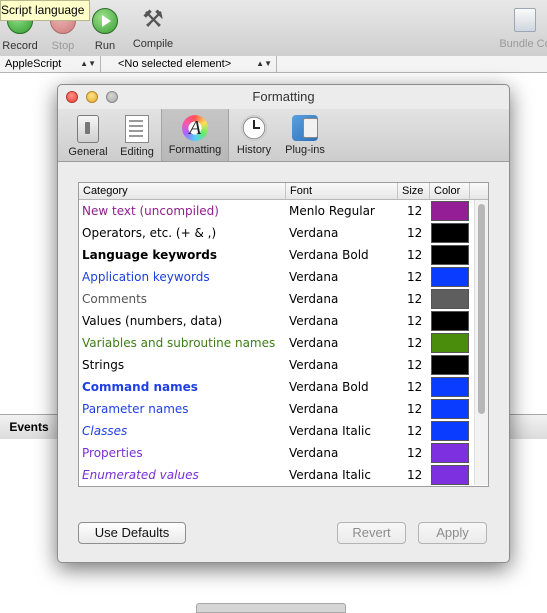 Image resolution: width=547 pixels, height=613 pixels. Describe the element at coordinates (283, 387) in the screenshot. I see `table-row: Command names Verdana Bold 12` at that location.